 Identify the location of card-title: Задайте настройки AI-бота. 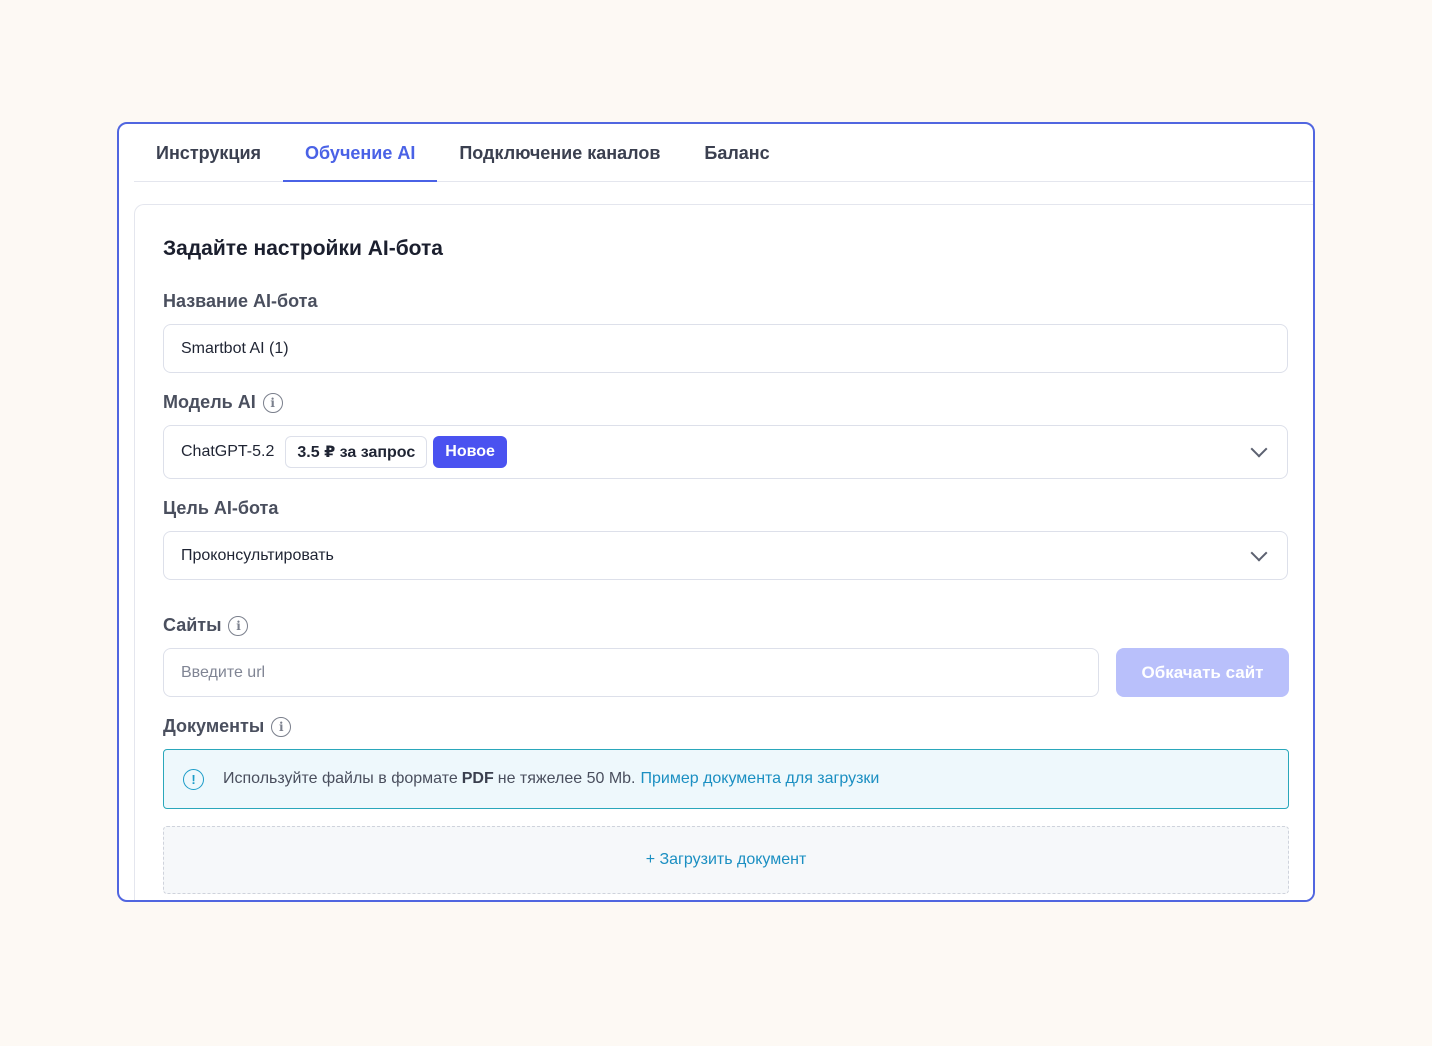
(303, 248).